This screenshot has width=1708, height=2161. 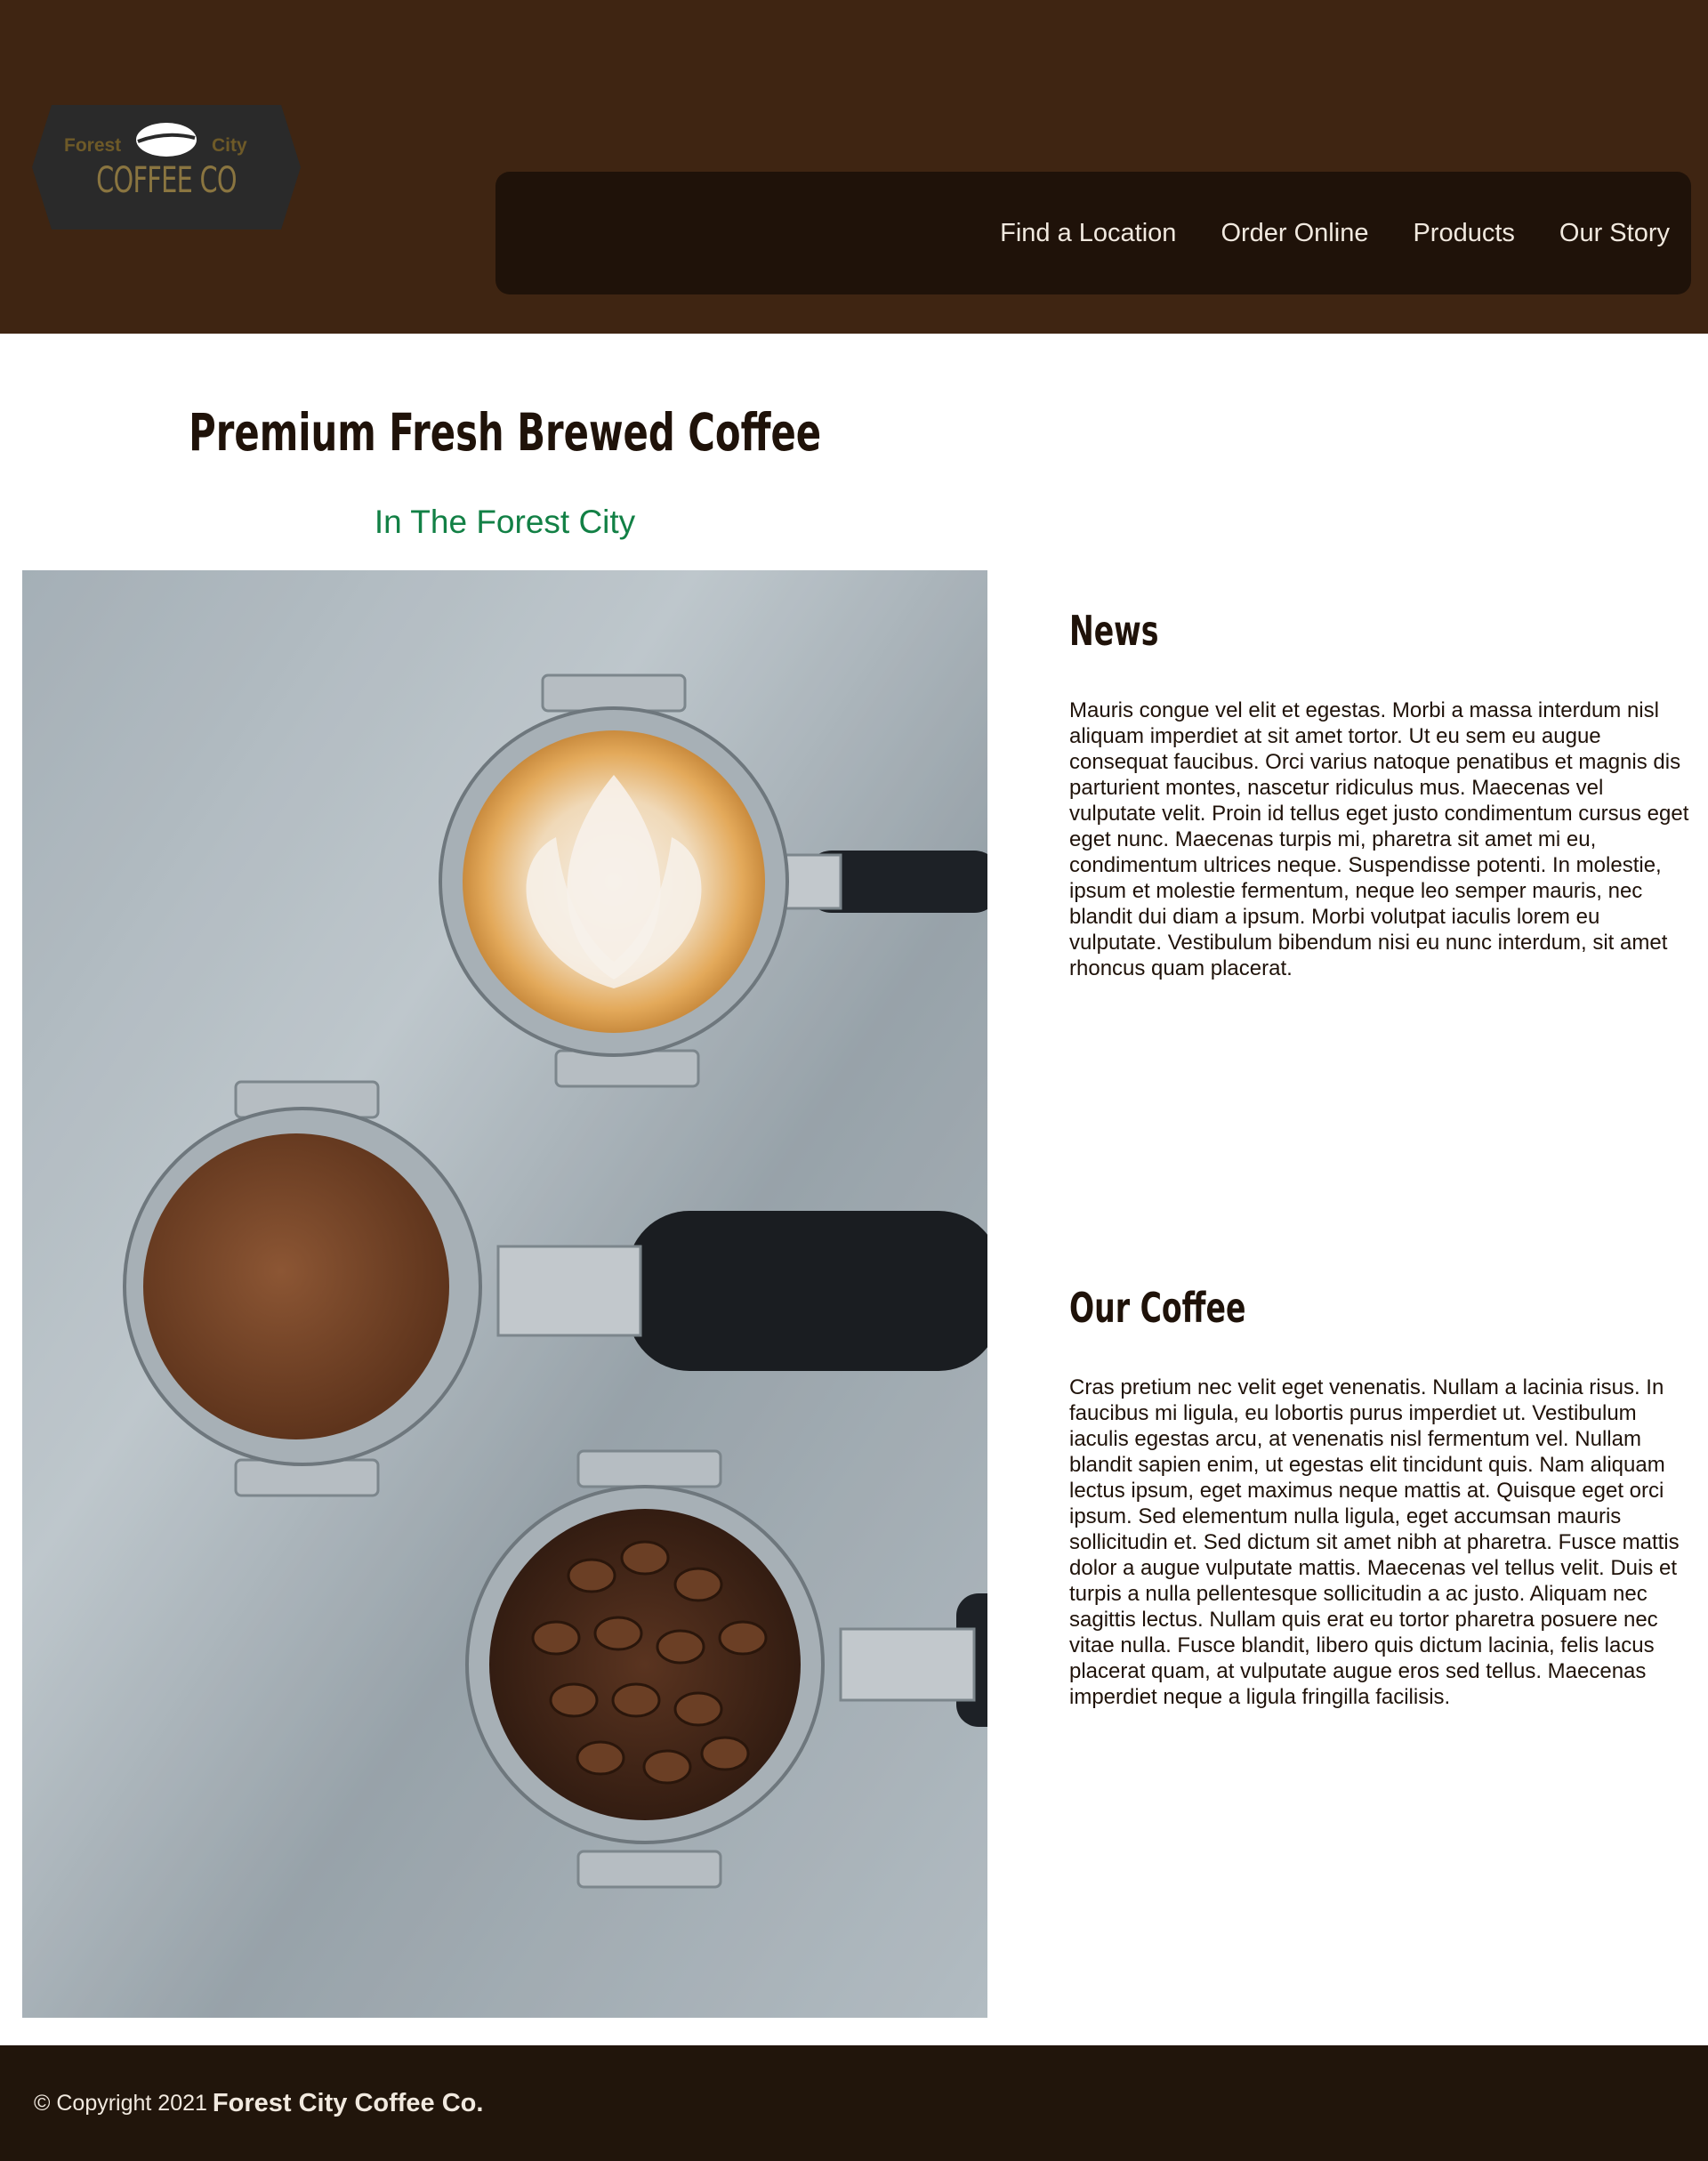 I want to click on news-heading: News, so click(x=1114, y=631).